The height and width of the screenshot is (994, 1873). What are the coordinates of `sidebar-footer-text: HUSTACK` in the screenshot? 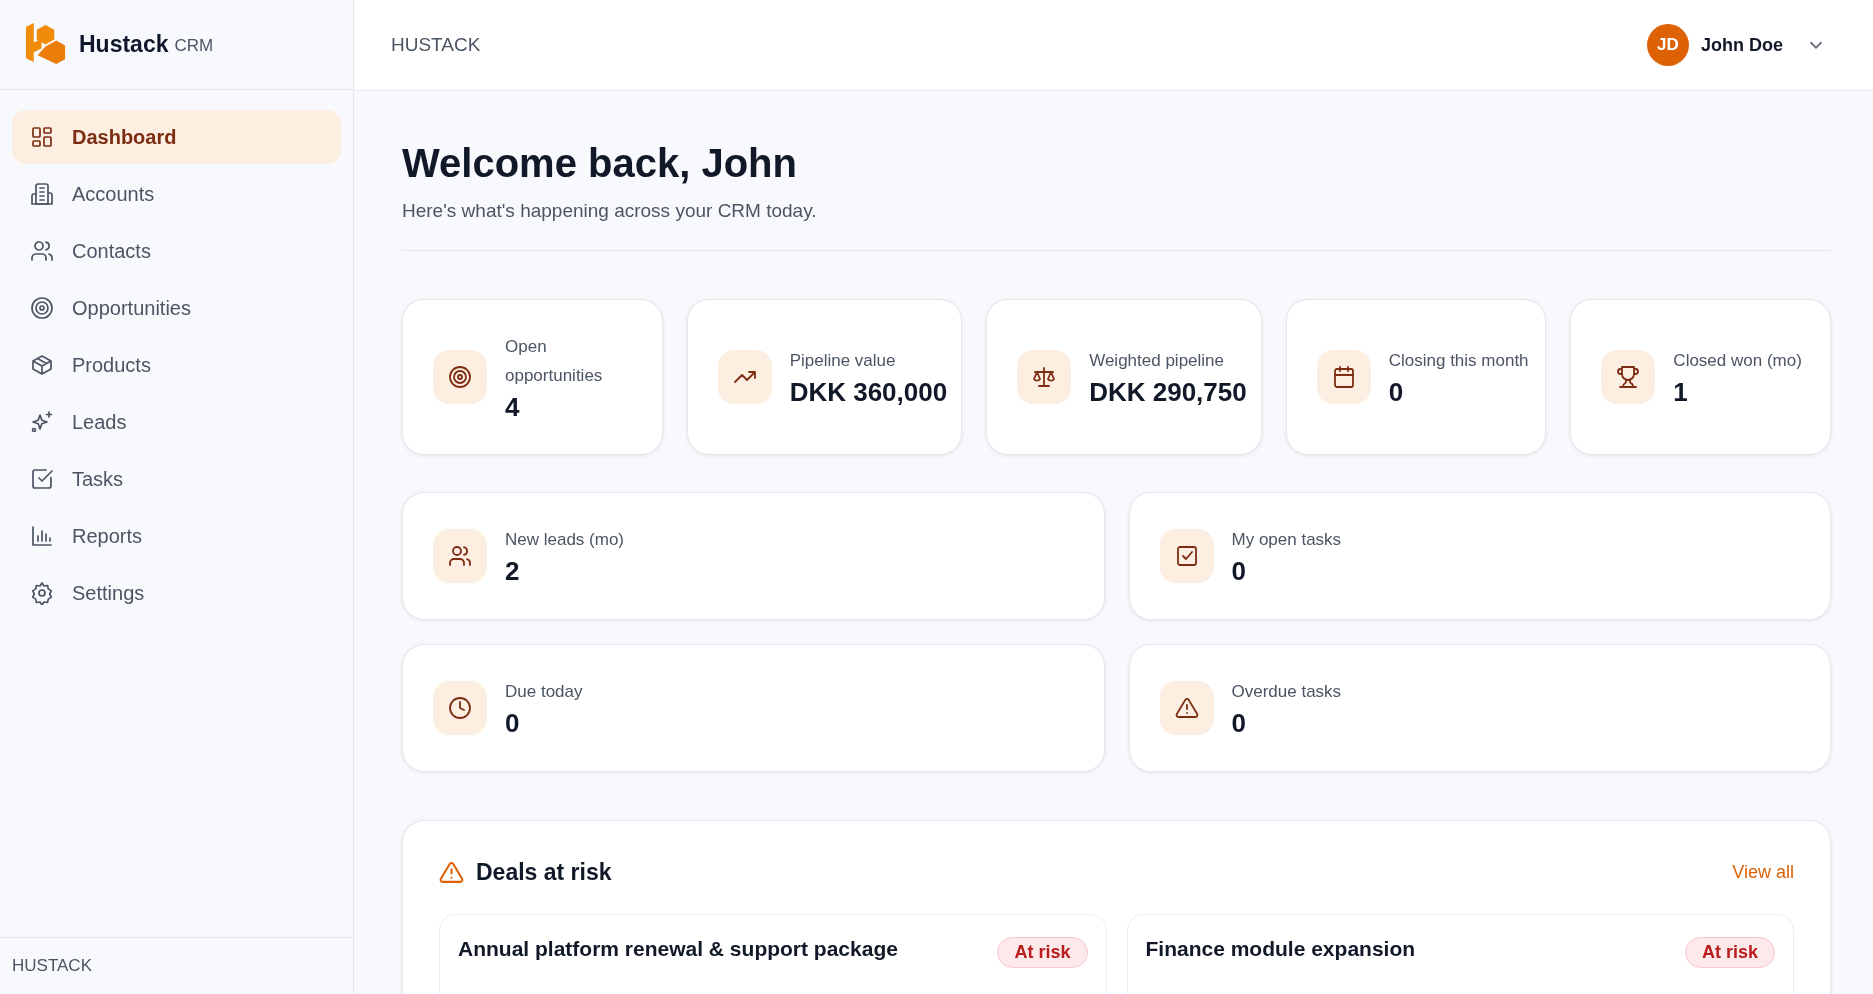 It's located at (52, 966).